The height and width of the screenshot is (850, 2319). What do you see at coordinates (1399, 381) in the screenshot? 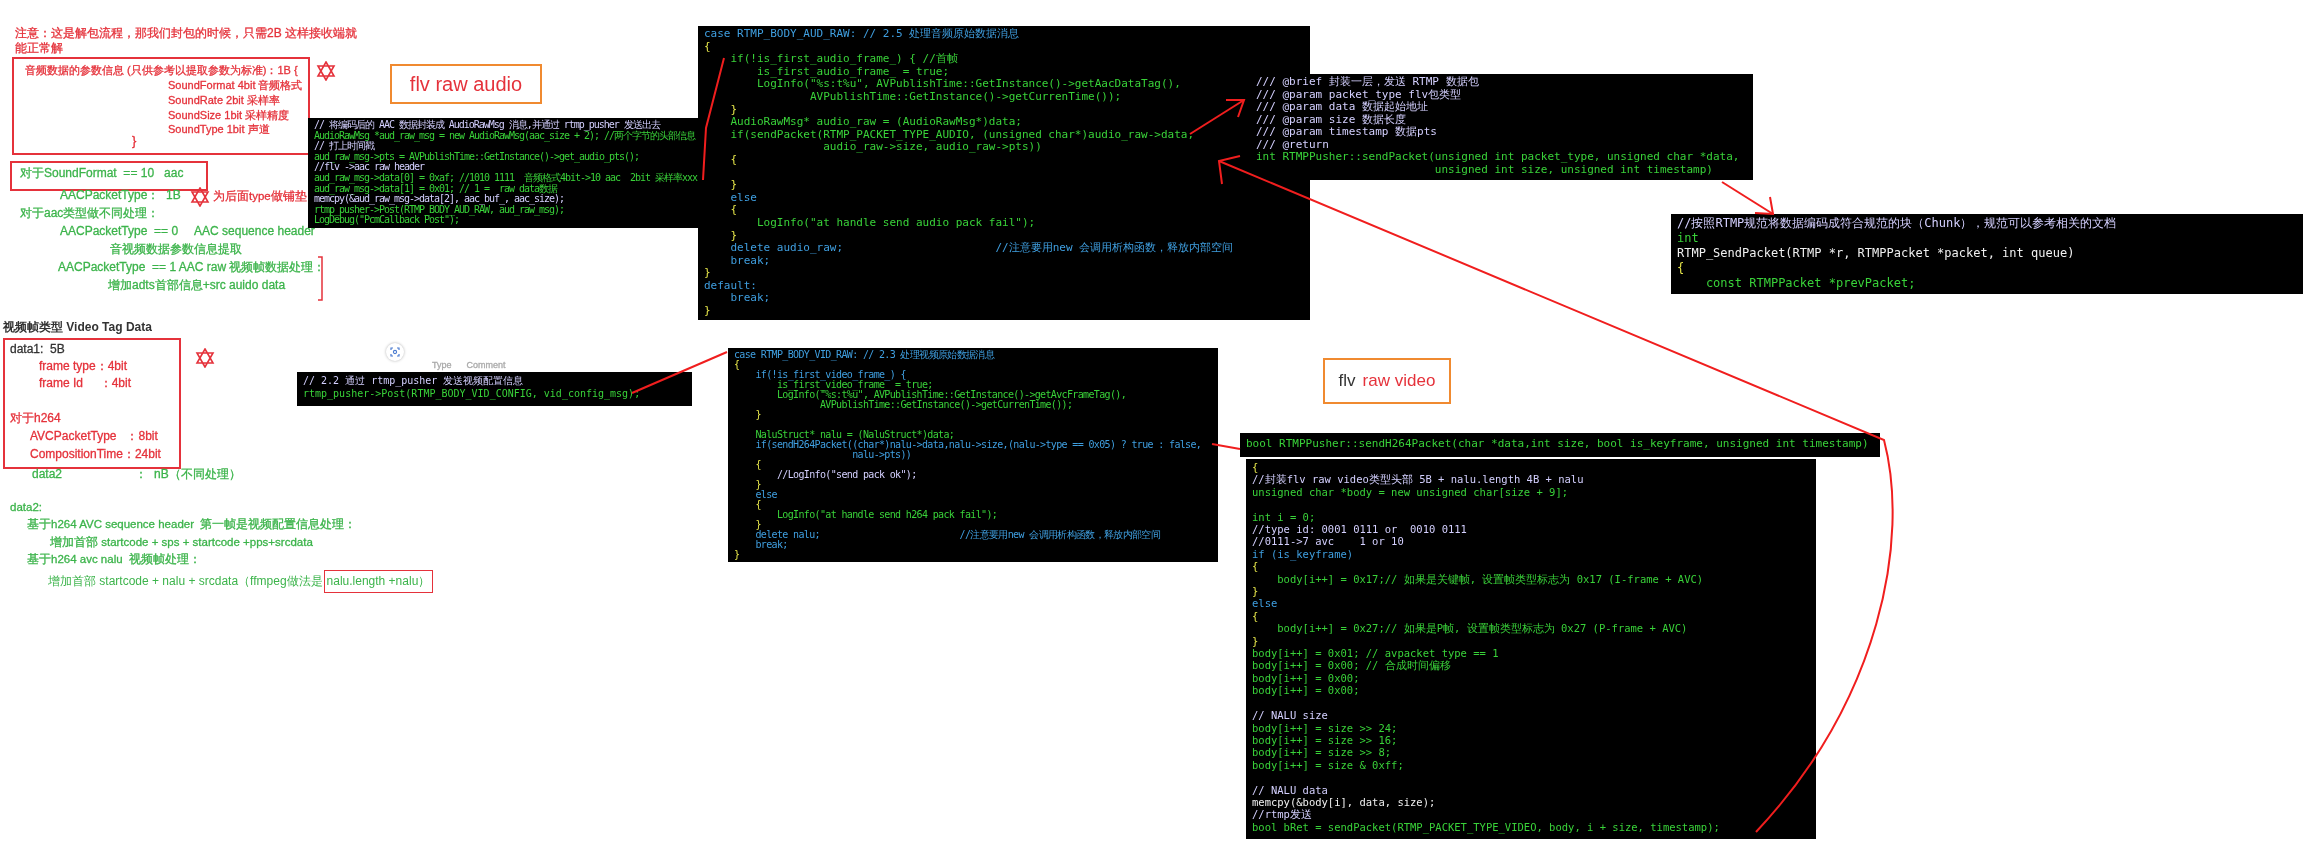
I see `label-text: raw video` at bounding box center [1399, 381].